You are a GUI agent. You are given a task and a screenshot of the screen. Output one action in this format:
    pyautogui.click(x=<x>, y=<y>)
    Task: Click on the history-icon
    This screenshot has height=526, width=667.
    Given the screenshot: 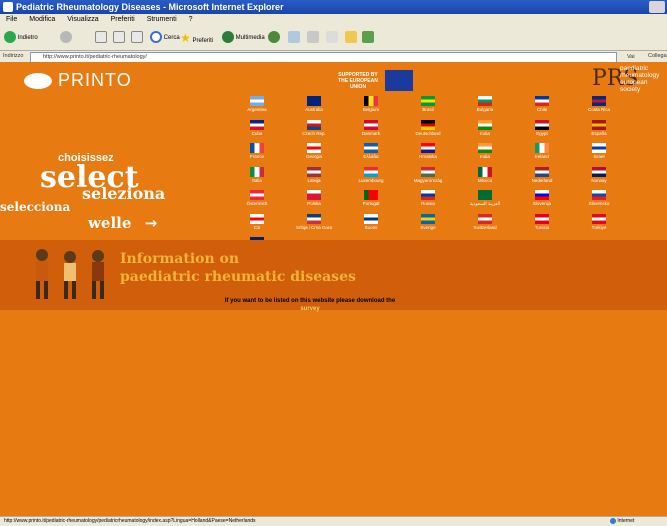 What is the action you would take?
    pyautogui.click(x=274, y=37)
    